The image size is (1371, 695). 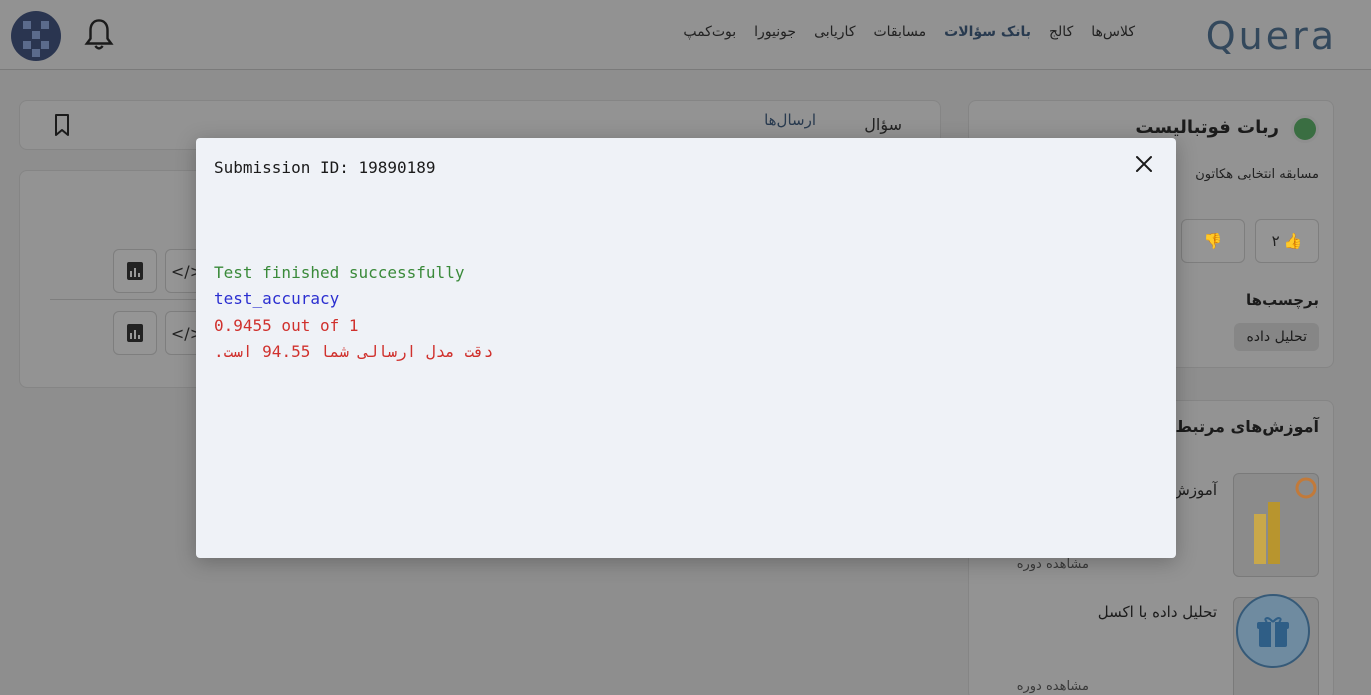 I want to click on tab-question: سؤال, so click(x=883, y=124).